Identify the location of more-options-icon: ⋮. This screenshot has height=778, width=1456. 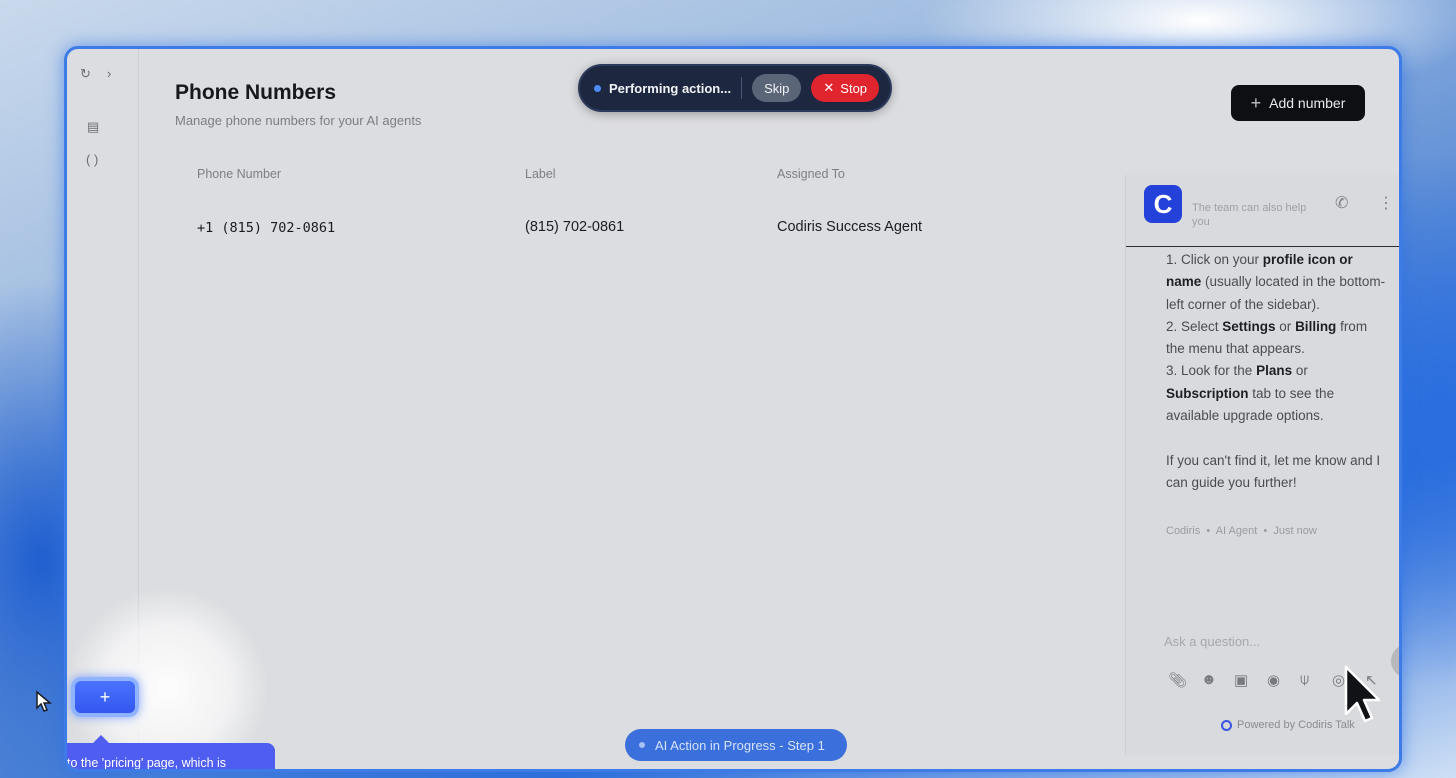
(1386, 203).